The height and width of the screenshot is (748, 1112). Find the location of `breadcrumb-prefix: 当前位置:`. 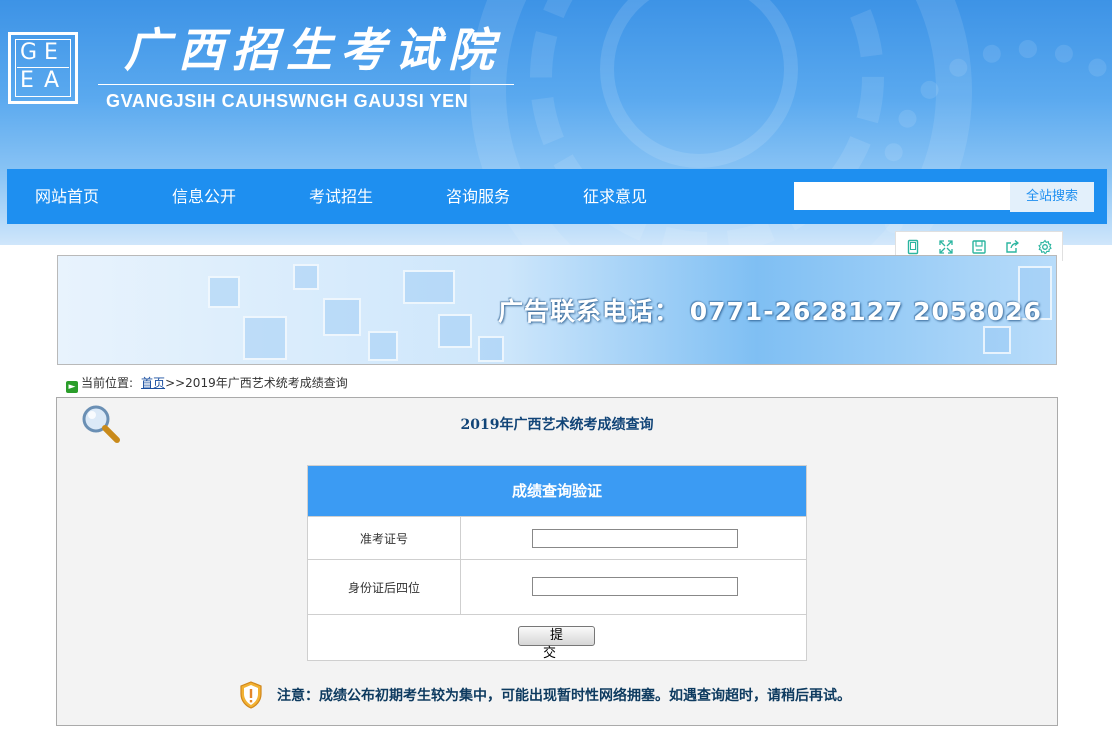

breadcrumb-prefix: 当前位置: is located at coordinates (107, 383).